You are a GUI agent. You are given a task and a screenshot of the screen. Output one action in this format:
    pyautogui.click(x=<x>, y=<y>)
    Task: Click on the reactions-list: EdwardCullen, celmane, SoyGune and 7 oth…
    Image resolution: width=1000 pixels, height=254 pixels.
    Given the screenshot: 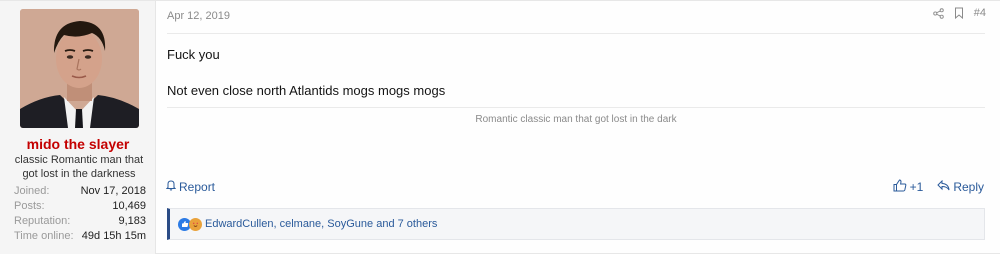 What is the action you would take?
    pyautogui.click(x=321, y=224)
    